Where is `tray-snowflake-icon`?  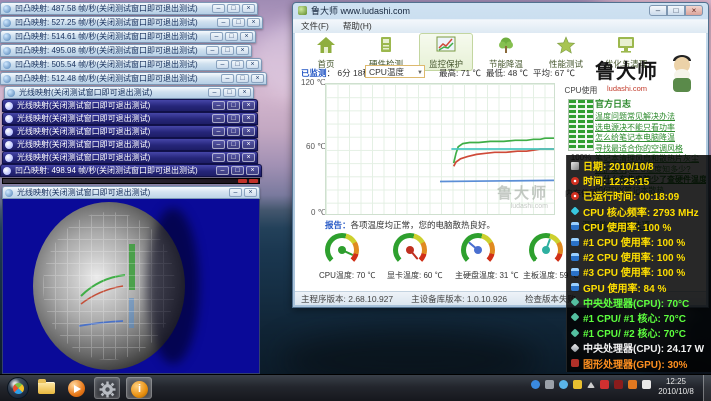
tray-snowflake-icon is located at coordinates (563, 384).